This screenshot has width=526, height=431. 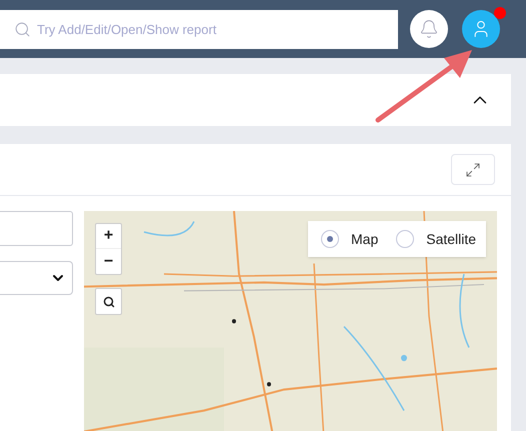 What do you see at coordinates (349, 239) in the screenshot?
I see `map-type-option: Map` at bounding box center [349, 239].